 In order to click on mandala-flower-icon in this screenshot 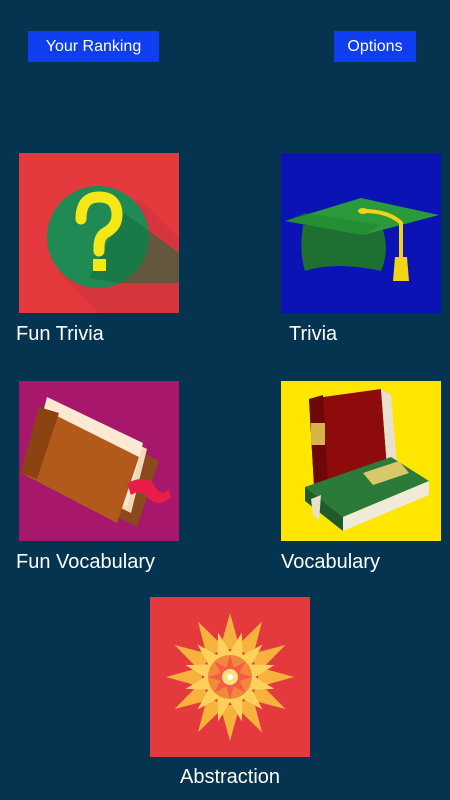, I will do `click(230, 677)`.